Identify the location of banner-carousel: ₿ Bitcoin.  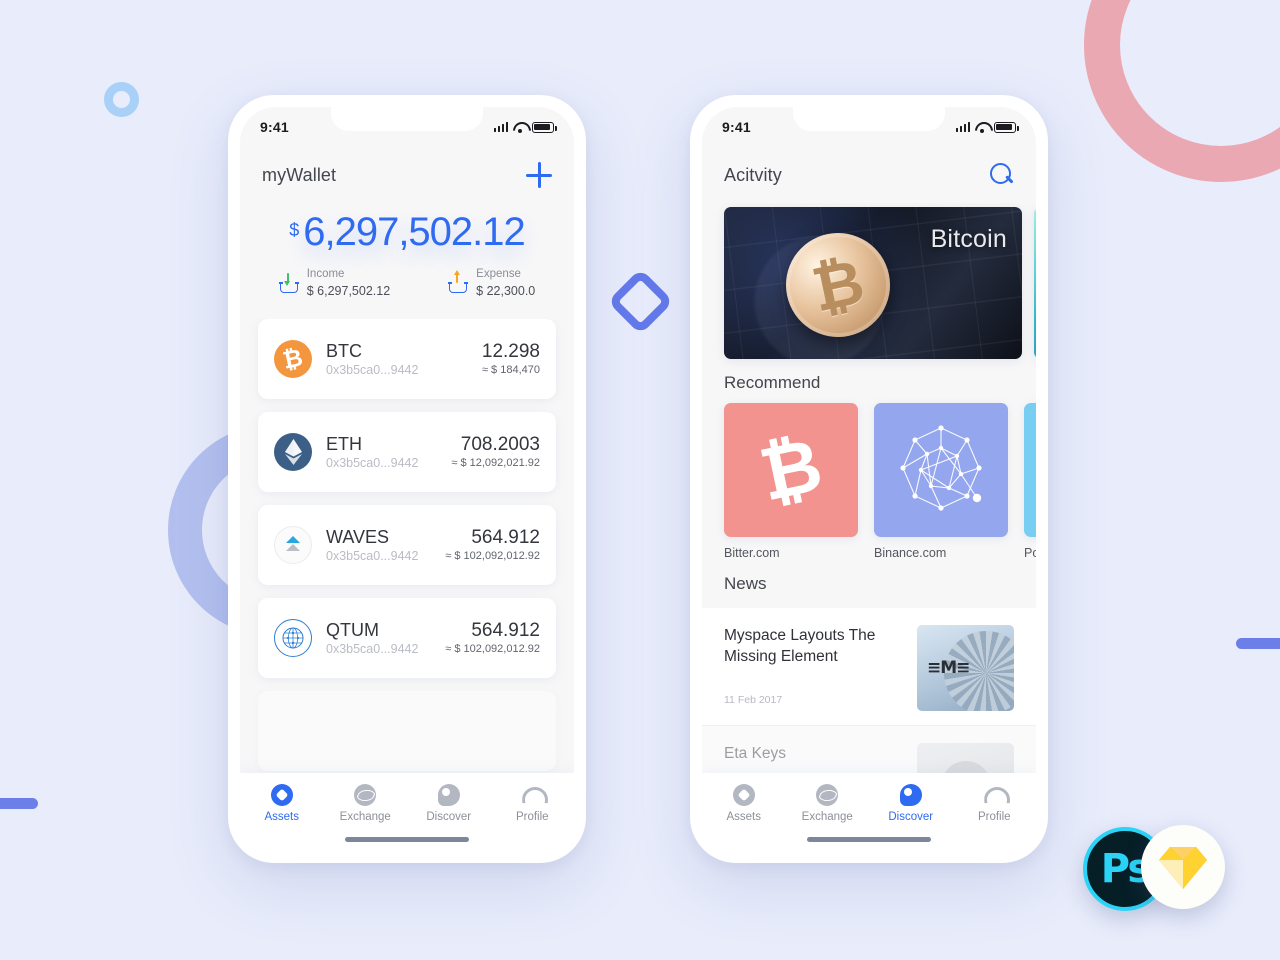
(869, 281).